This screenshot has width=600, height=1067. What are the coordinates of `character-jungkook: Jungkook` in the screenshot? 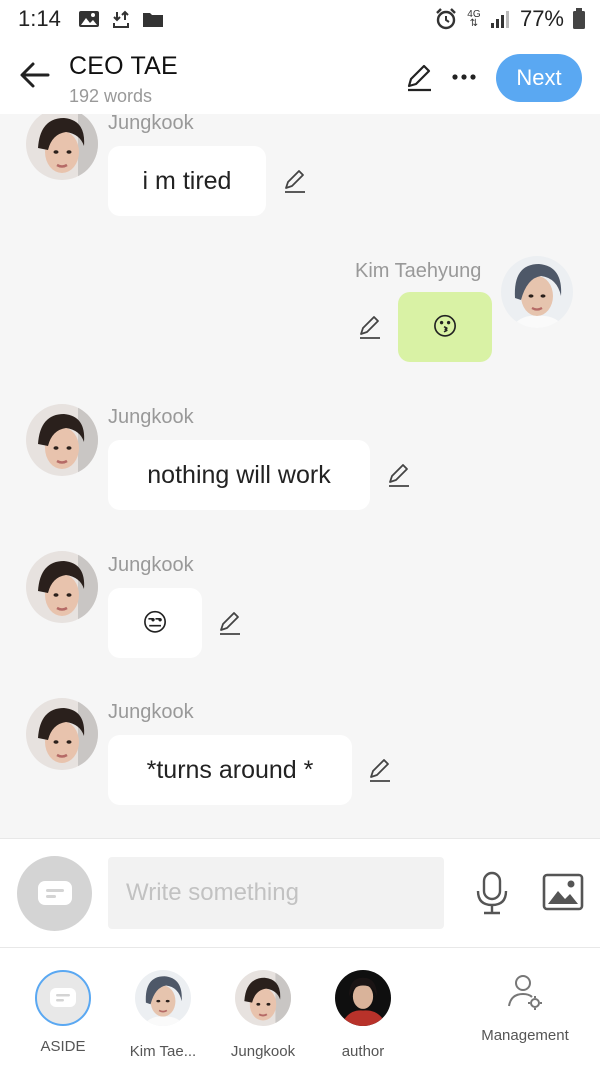 It's located at (263, 1014).